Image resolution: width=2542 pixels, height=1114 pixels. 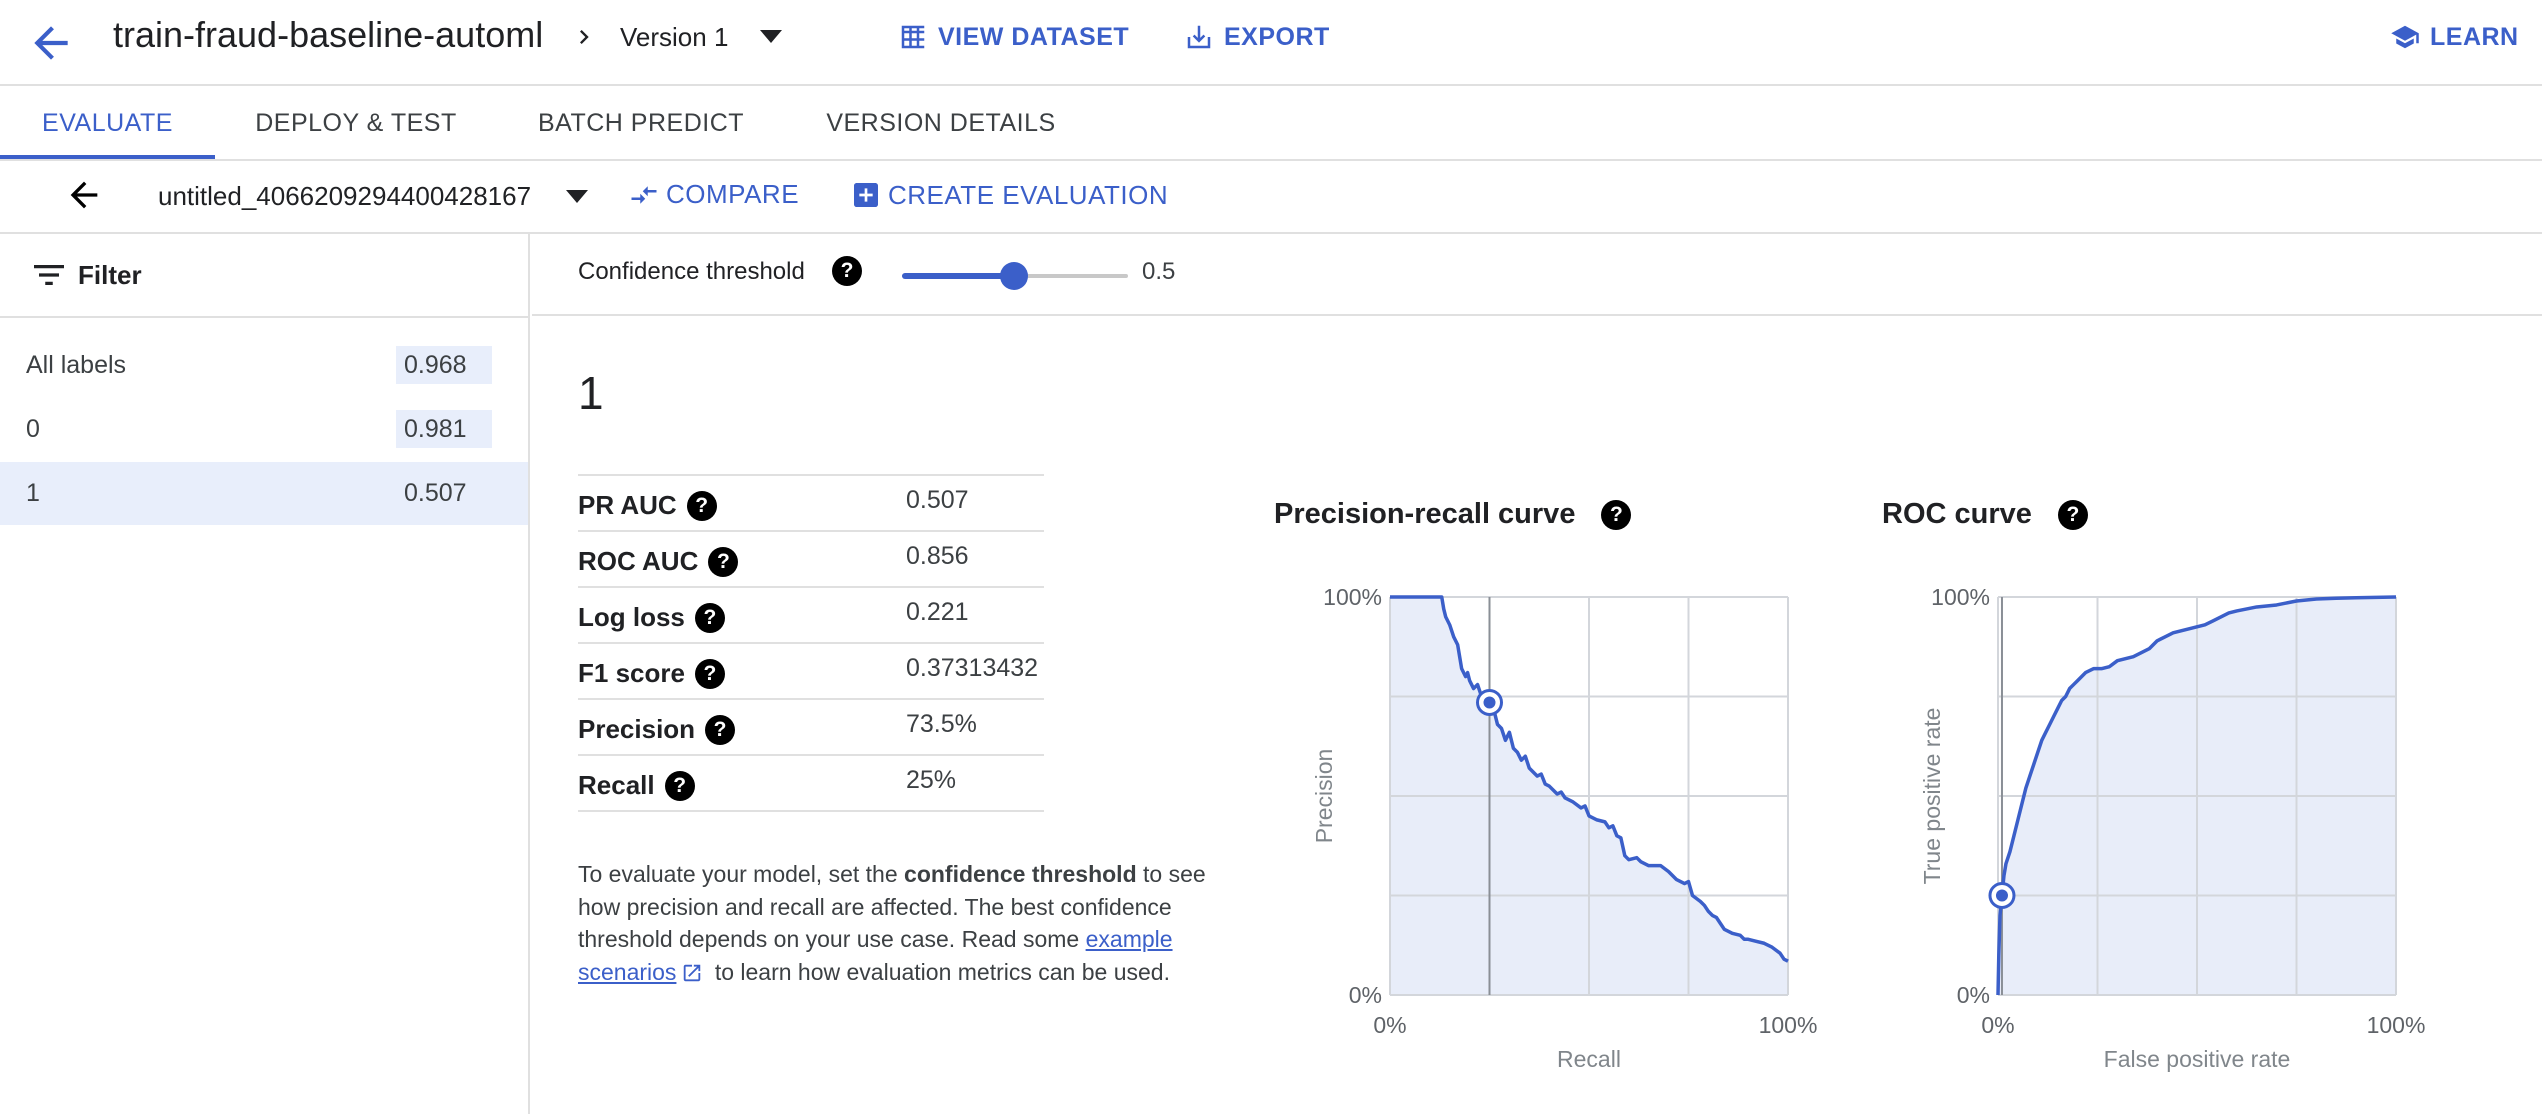 What do you see at coordinates (344, 196) in the screenshot?
I see `evaluation-selector: untitled_4066209294400428167` at bounding box center [344, 196].